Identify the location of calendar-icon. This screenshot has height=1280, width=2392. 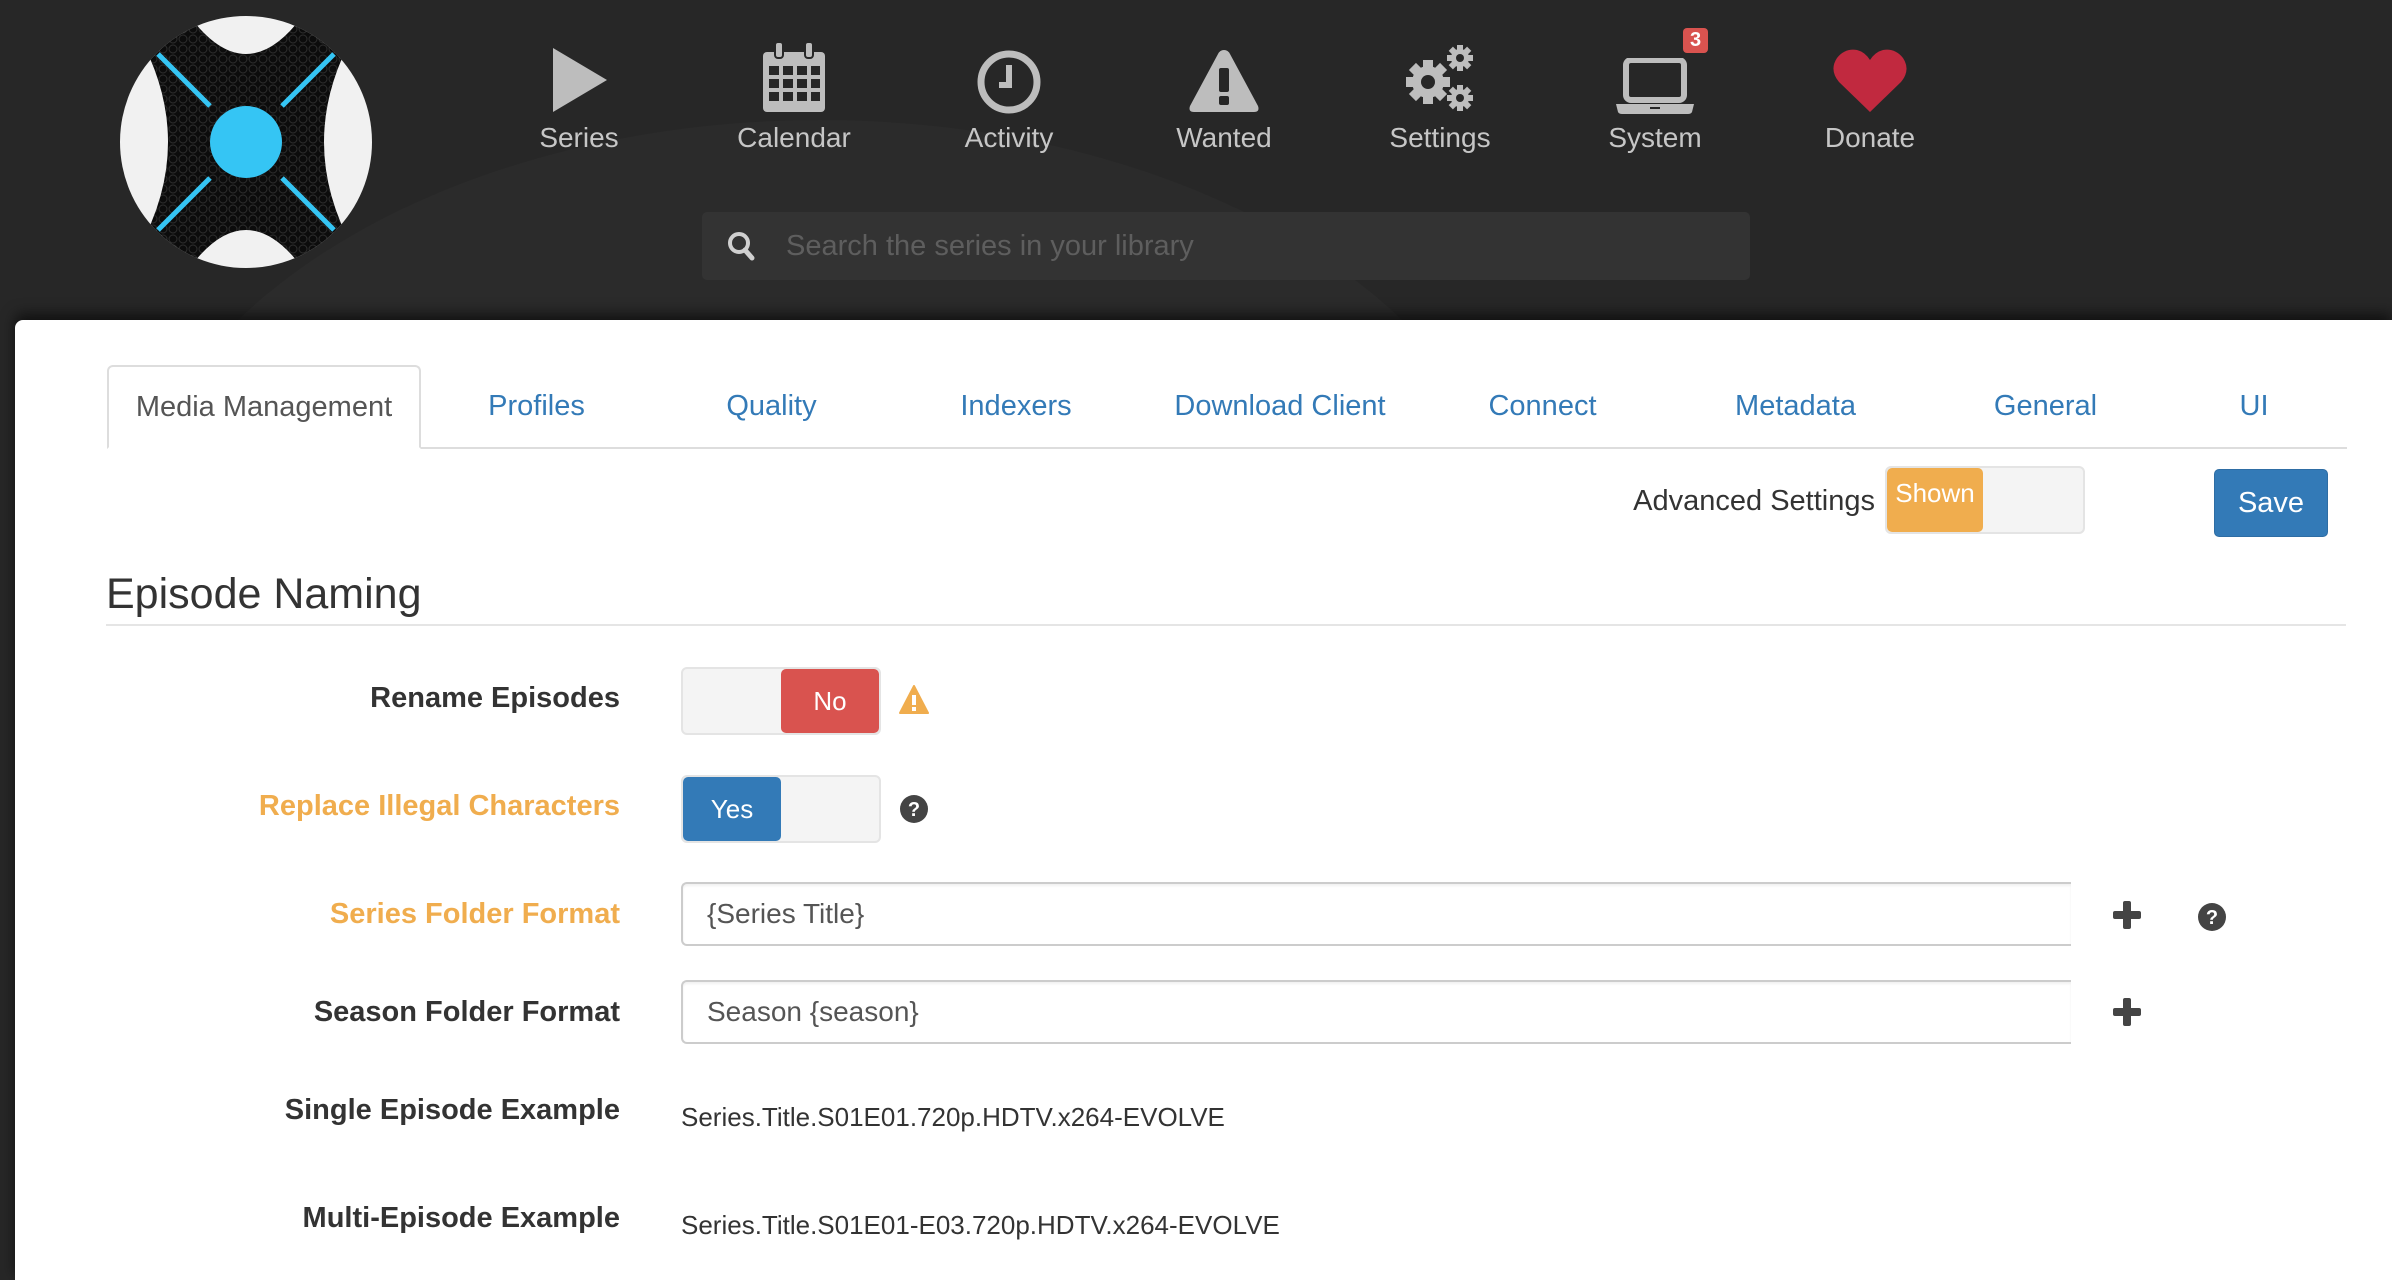
(794, 77).